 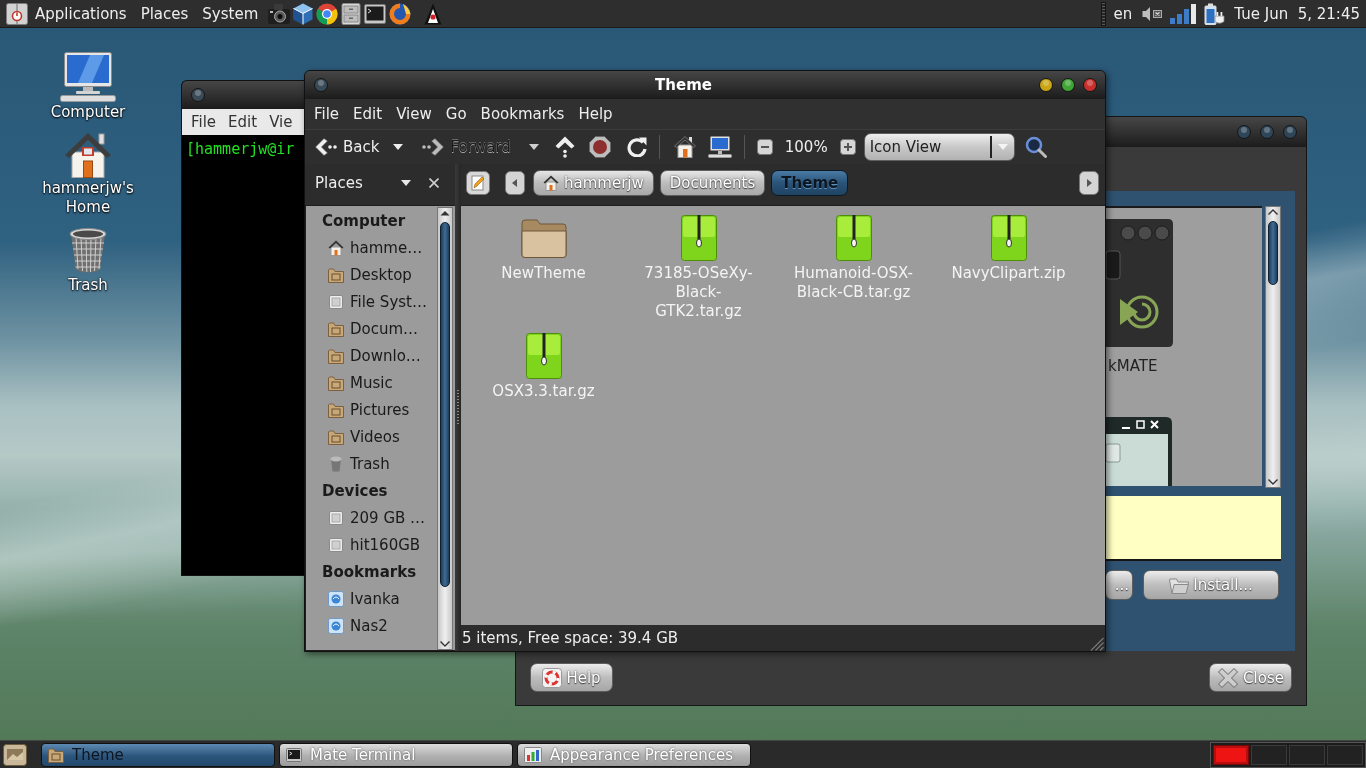 I want to click on search-icon, so click(x=1035, y=147).